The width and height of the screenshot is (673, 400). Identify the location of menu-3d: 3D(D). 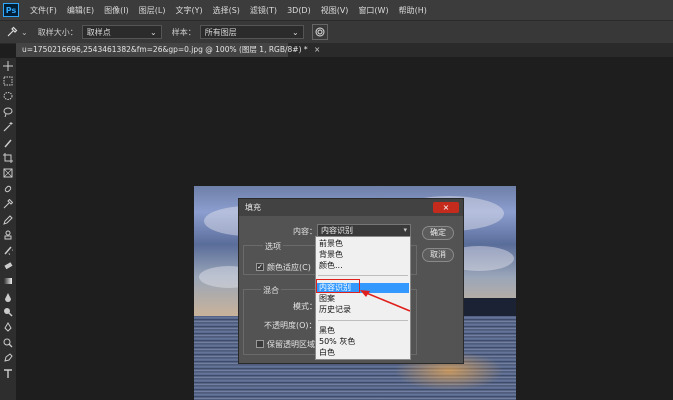
(299, 10).